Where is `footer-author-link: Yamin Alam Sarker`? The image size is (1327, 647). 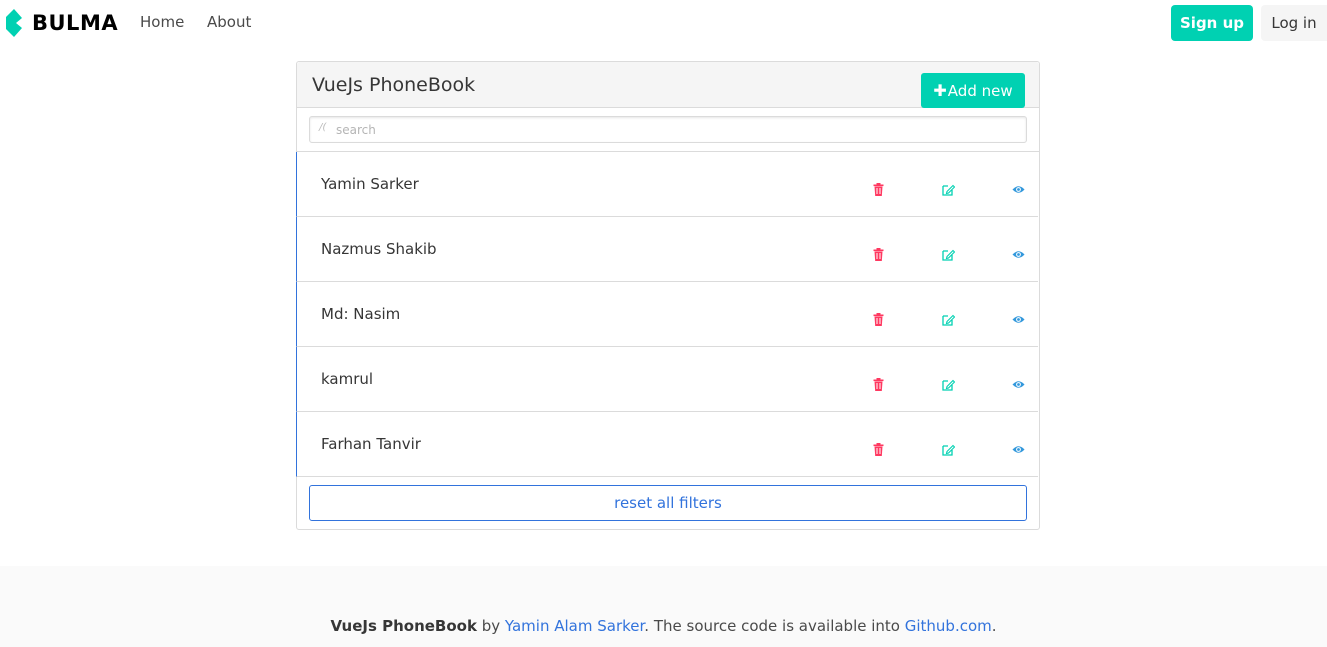 footer-author-link: Yamin Alam Sarker is located at coordinates (574, 626).